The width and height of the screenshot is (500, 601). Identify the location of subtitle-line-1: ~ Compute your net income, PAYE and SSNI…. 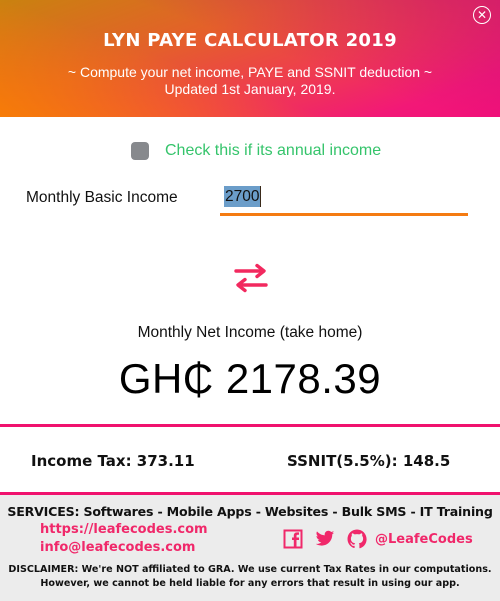
(250, 72).